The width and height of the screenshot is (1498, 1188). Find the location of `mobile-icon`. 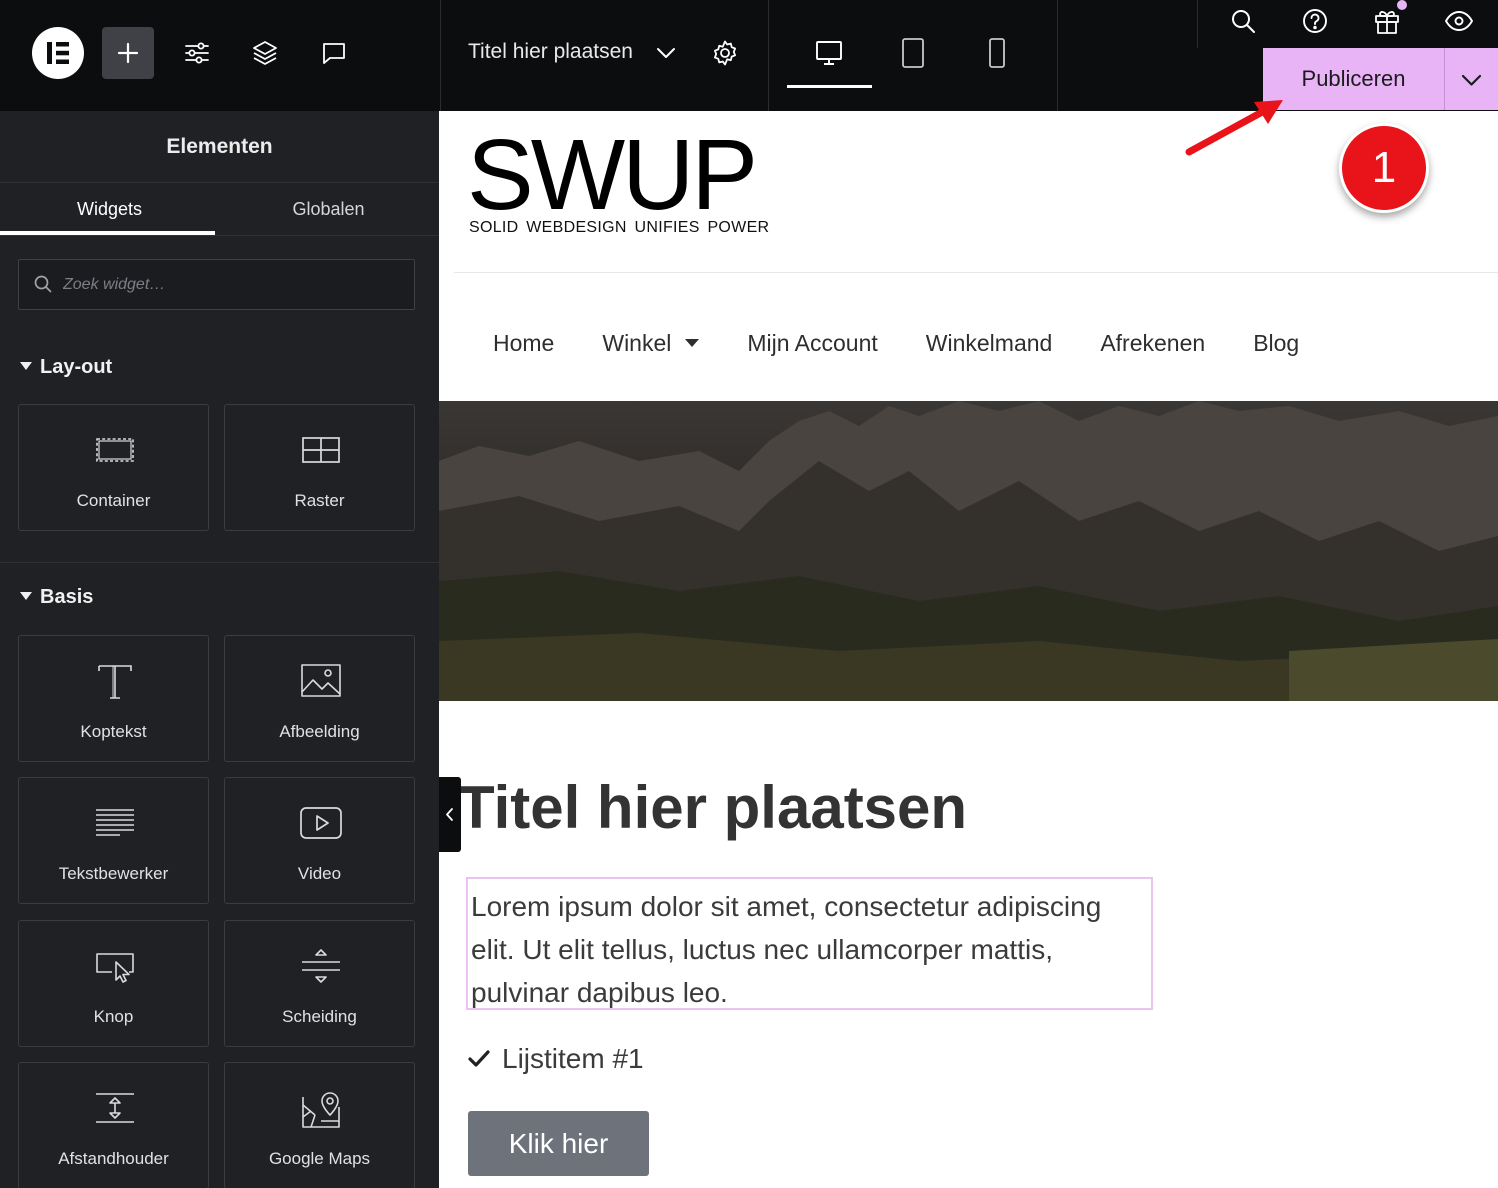

mobile-icon is located at coordinates (997, 53).